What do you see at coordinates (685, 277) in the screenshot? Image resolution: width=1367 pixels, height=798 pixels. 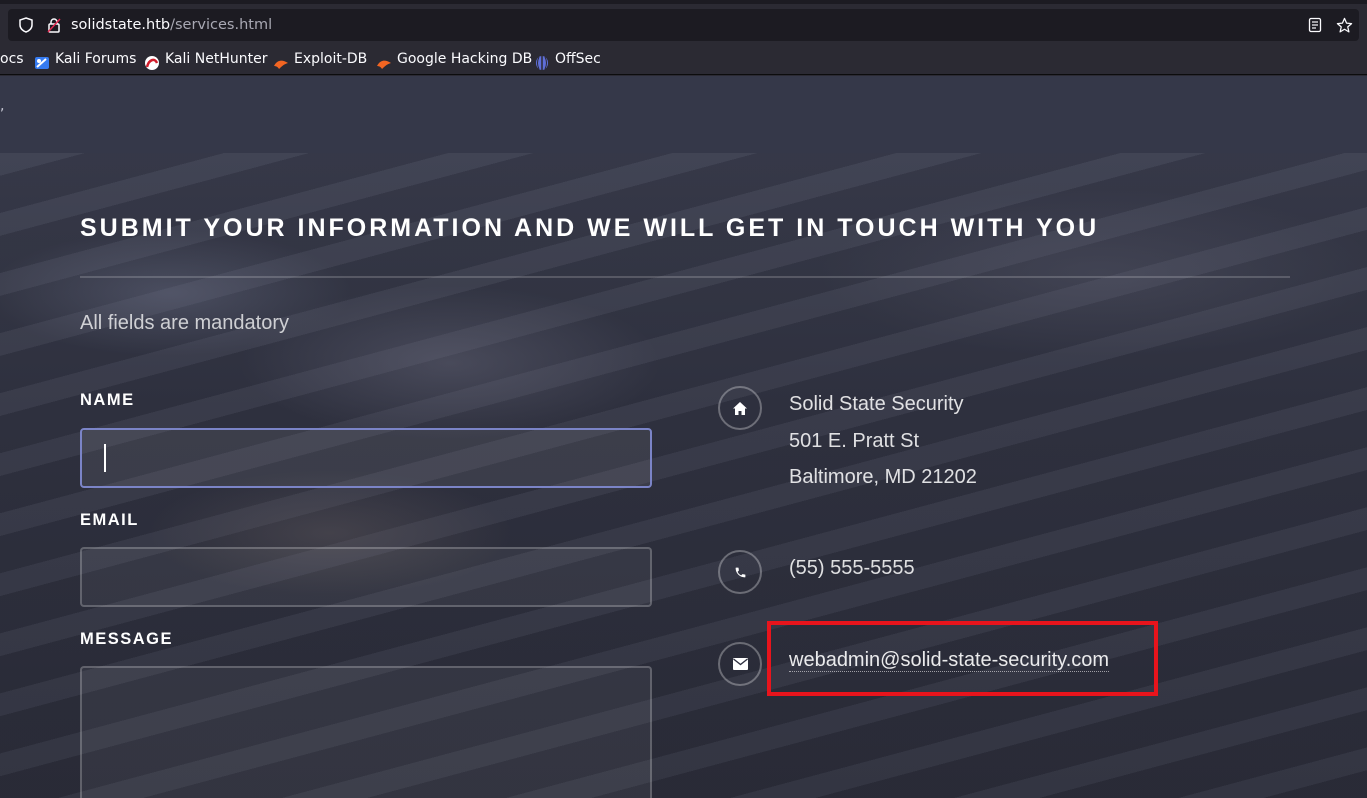 I see `section-divider` at bounding box center [685, 277].